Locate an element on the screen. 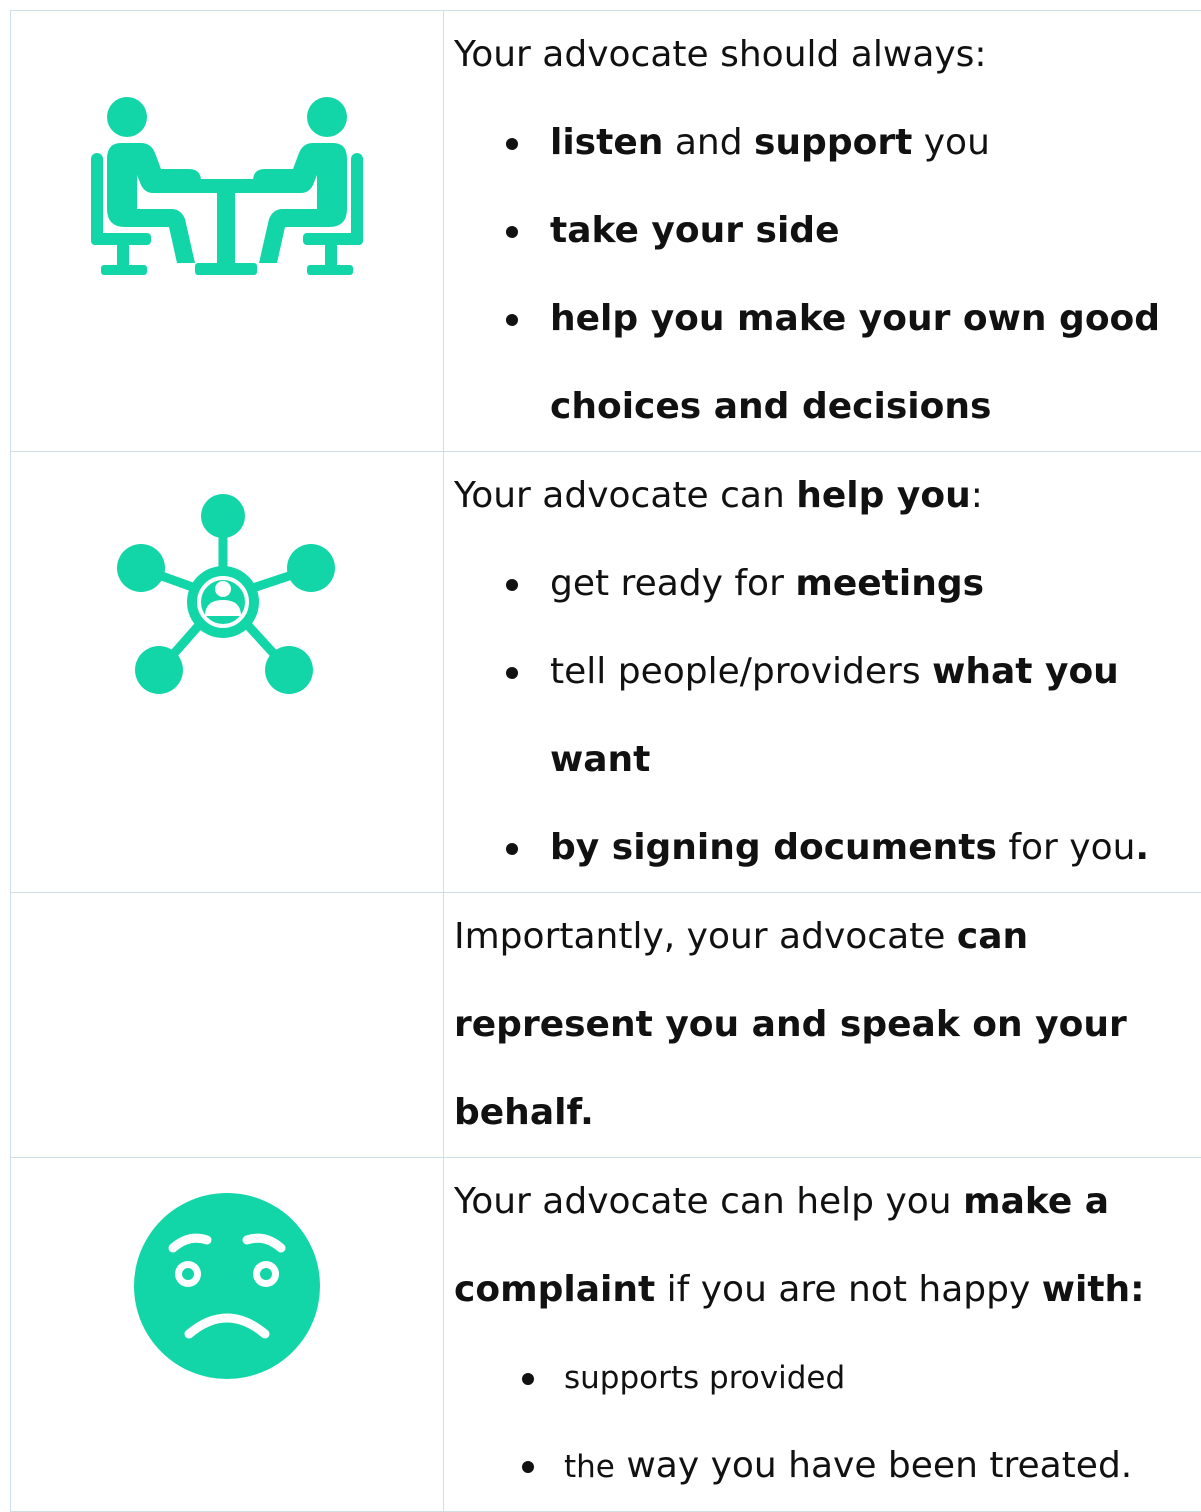 The height and width of the screenshot is (1512, 1201). list-item: supports provided is located at coordinates (822, 1378).